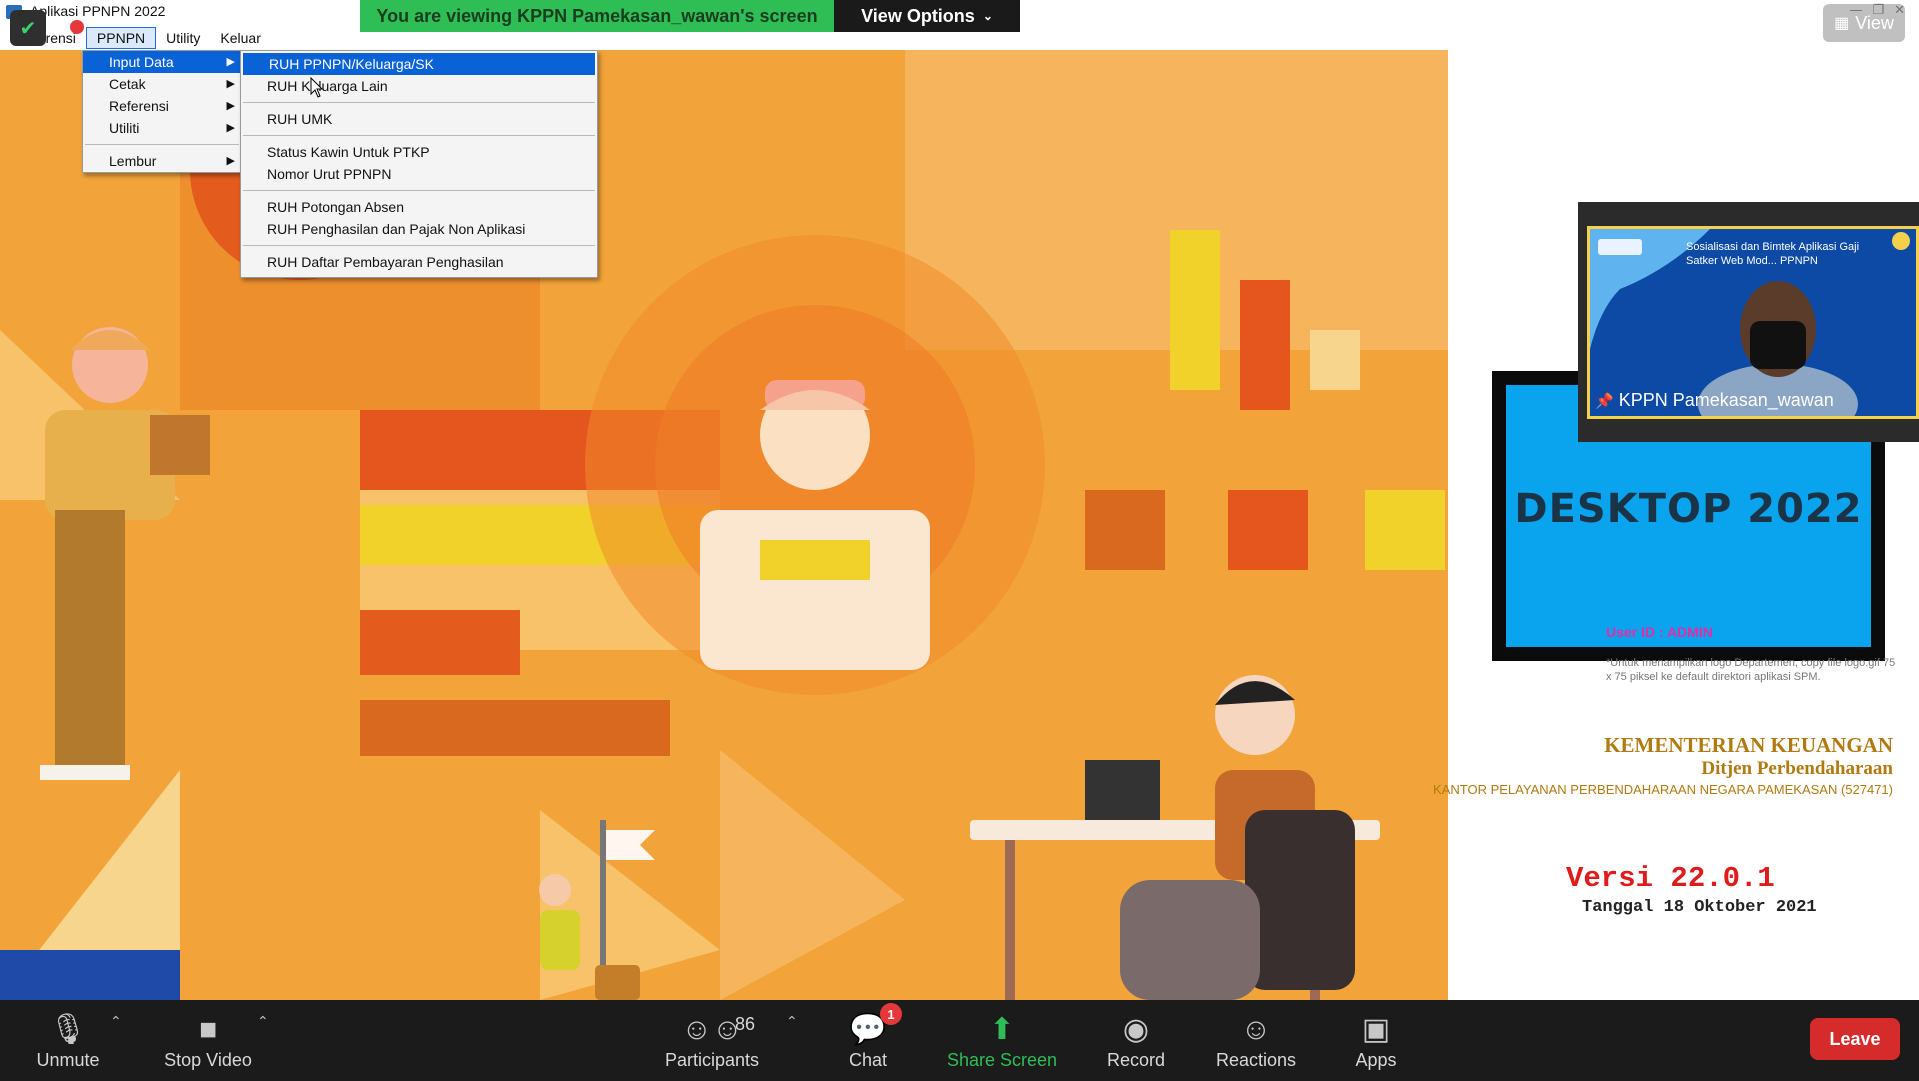  I want to click on audio-options-caret-icon: ⌃, so click(116, 1022).